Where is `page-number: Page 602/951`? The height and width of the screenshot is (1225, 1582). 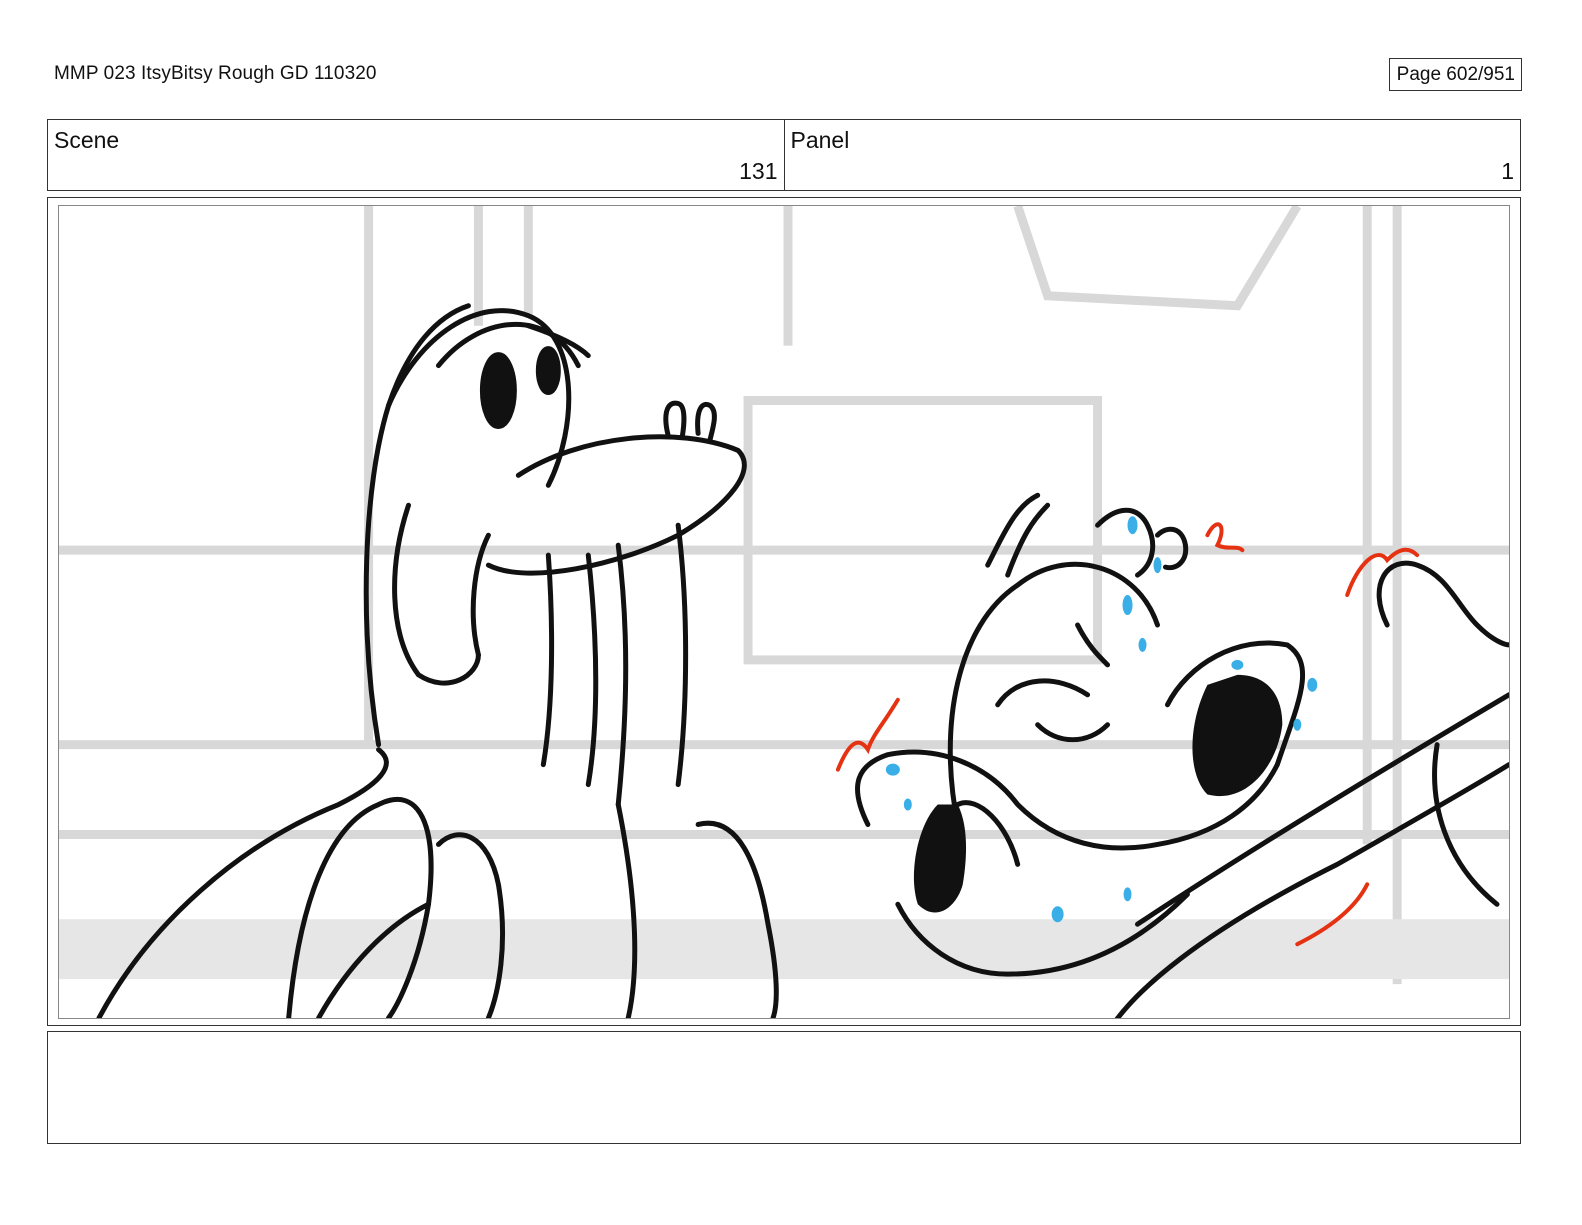 page-number: Page 602/951 is located at coordinates (1455, 74).